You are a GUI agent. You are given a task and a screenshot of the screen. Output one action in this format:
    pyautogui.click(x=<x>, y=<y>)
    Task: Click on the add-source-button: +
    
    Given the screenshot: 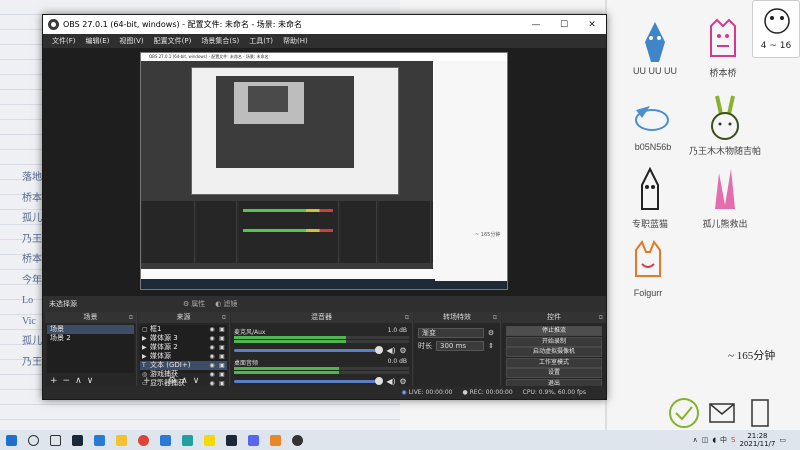 What is the action you would take?
    pyautogui.click(x=147, y=381)
    